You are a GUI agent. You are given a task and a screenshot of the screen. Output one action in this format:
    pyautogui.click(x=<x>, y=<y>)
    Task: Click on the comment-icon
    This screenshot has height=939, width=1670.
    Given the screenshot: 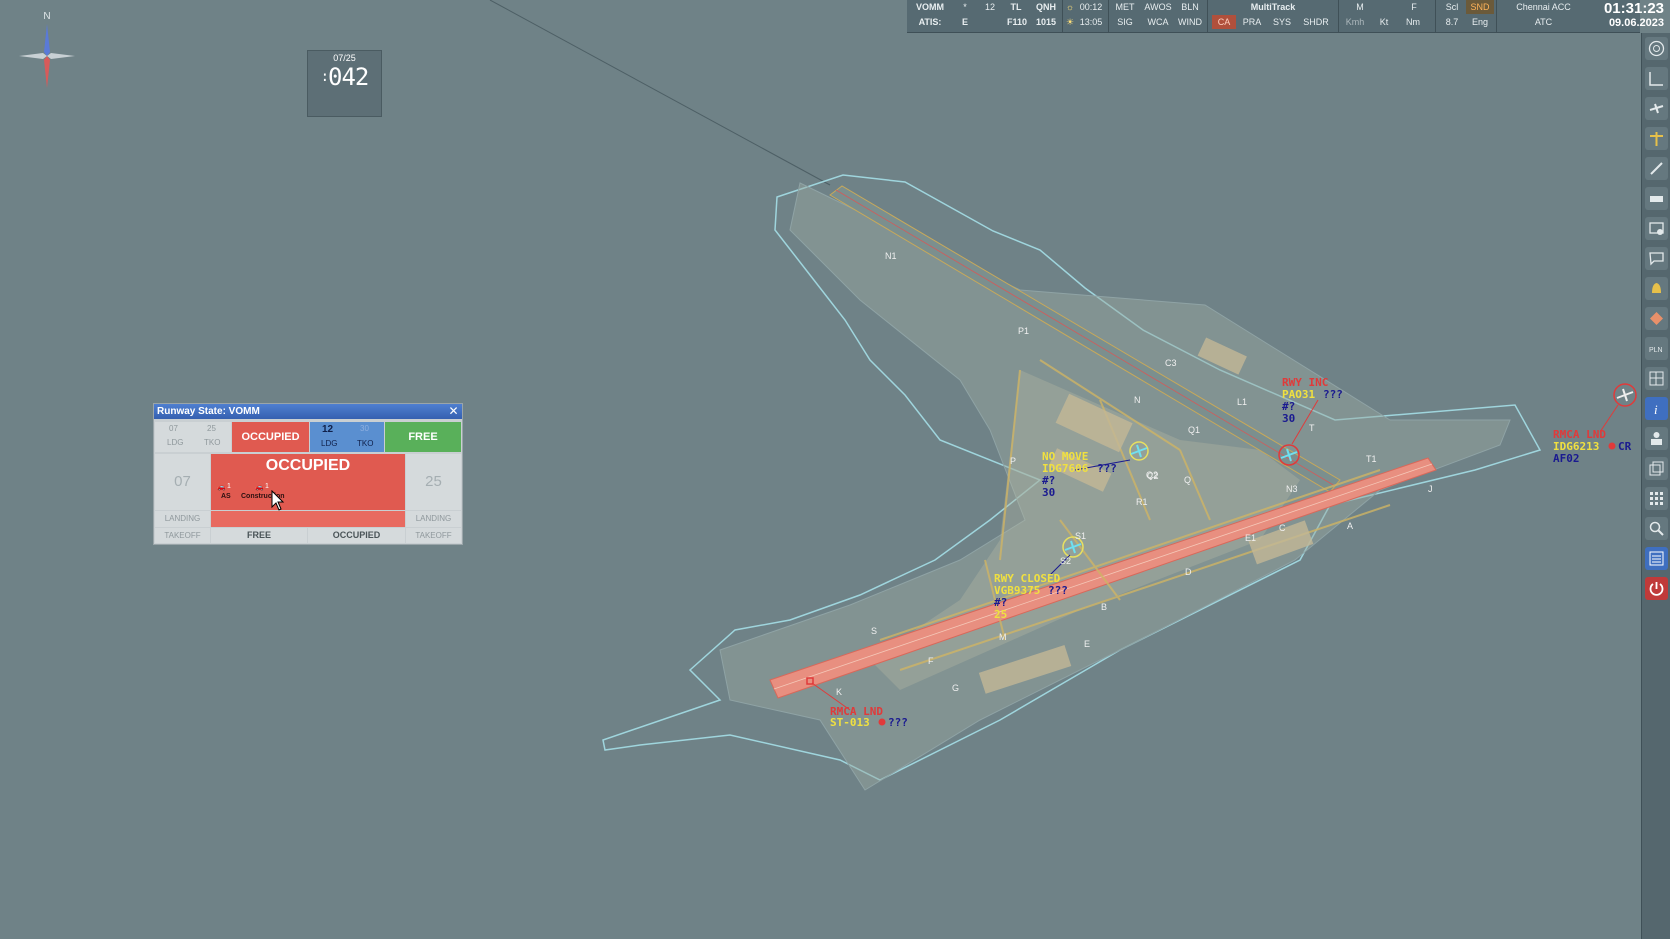 What is the action you would take?
    pyautogui.click(x=1656, y=258)
    